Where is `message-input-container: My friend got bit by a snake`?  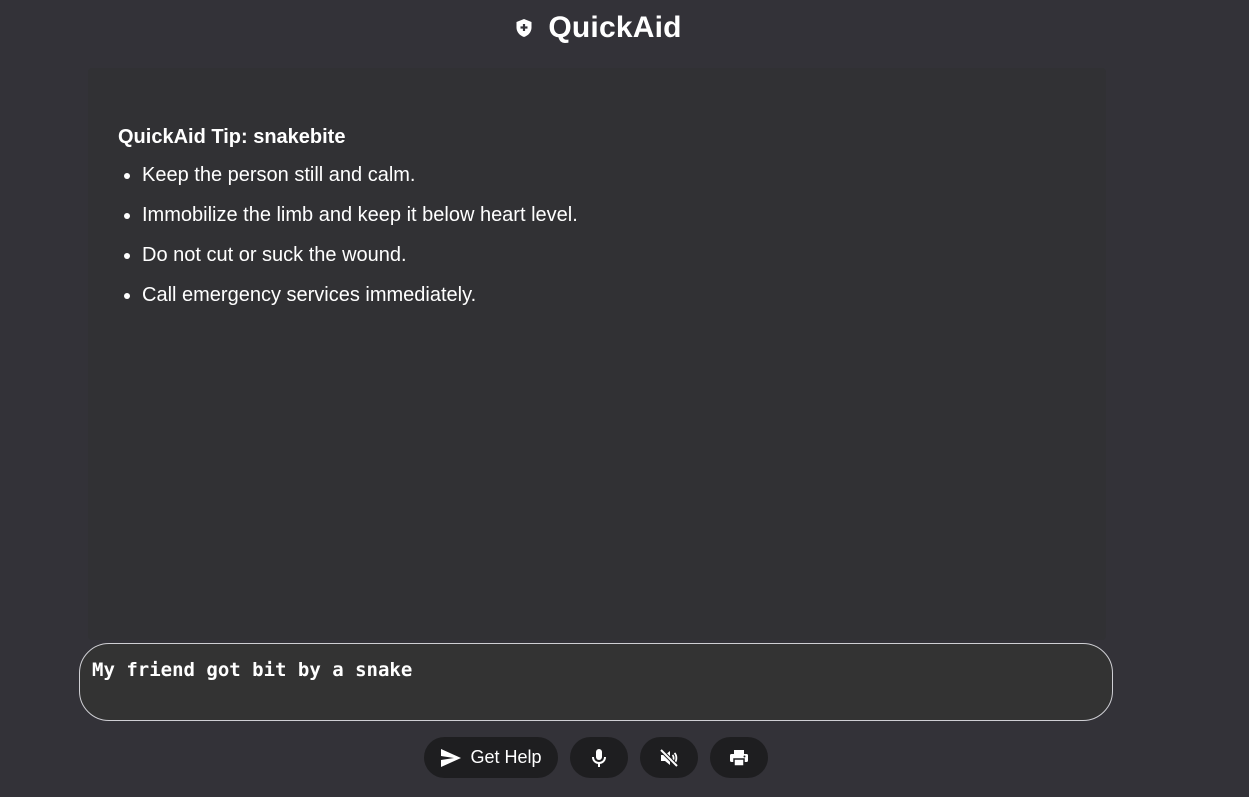 message-input-container: My friend got bit by a snake is located at coordinates (596, 682).